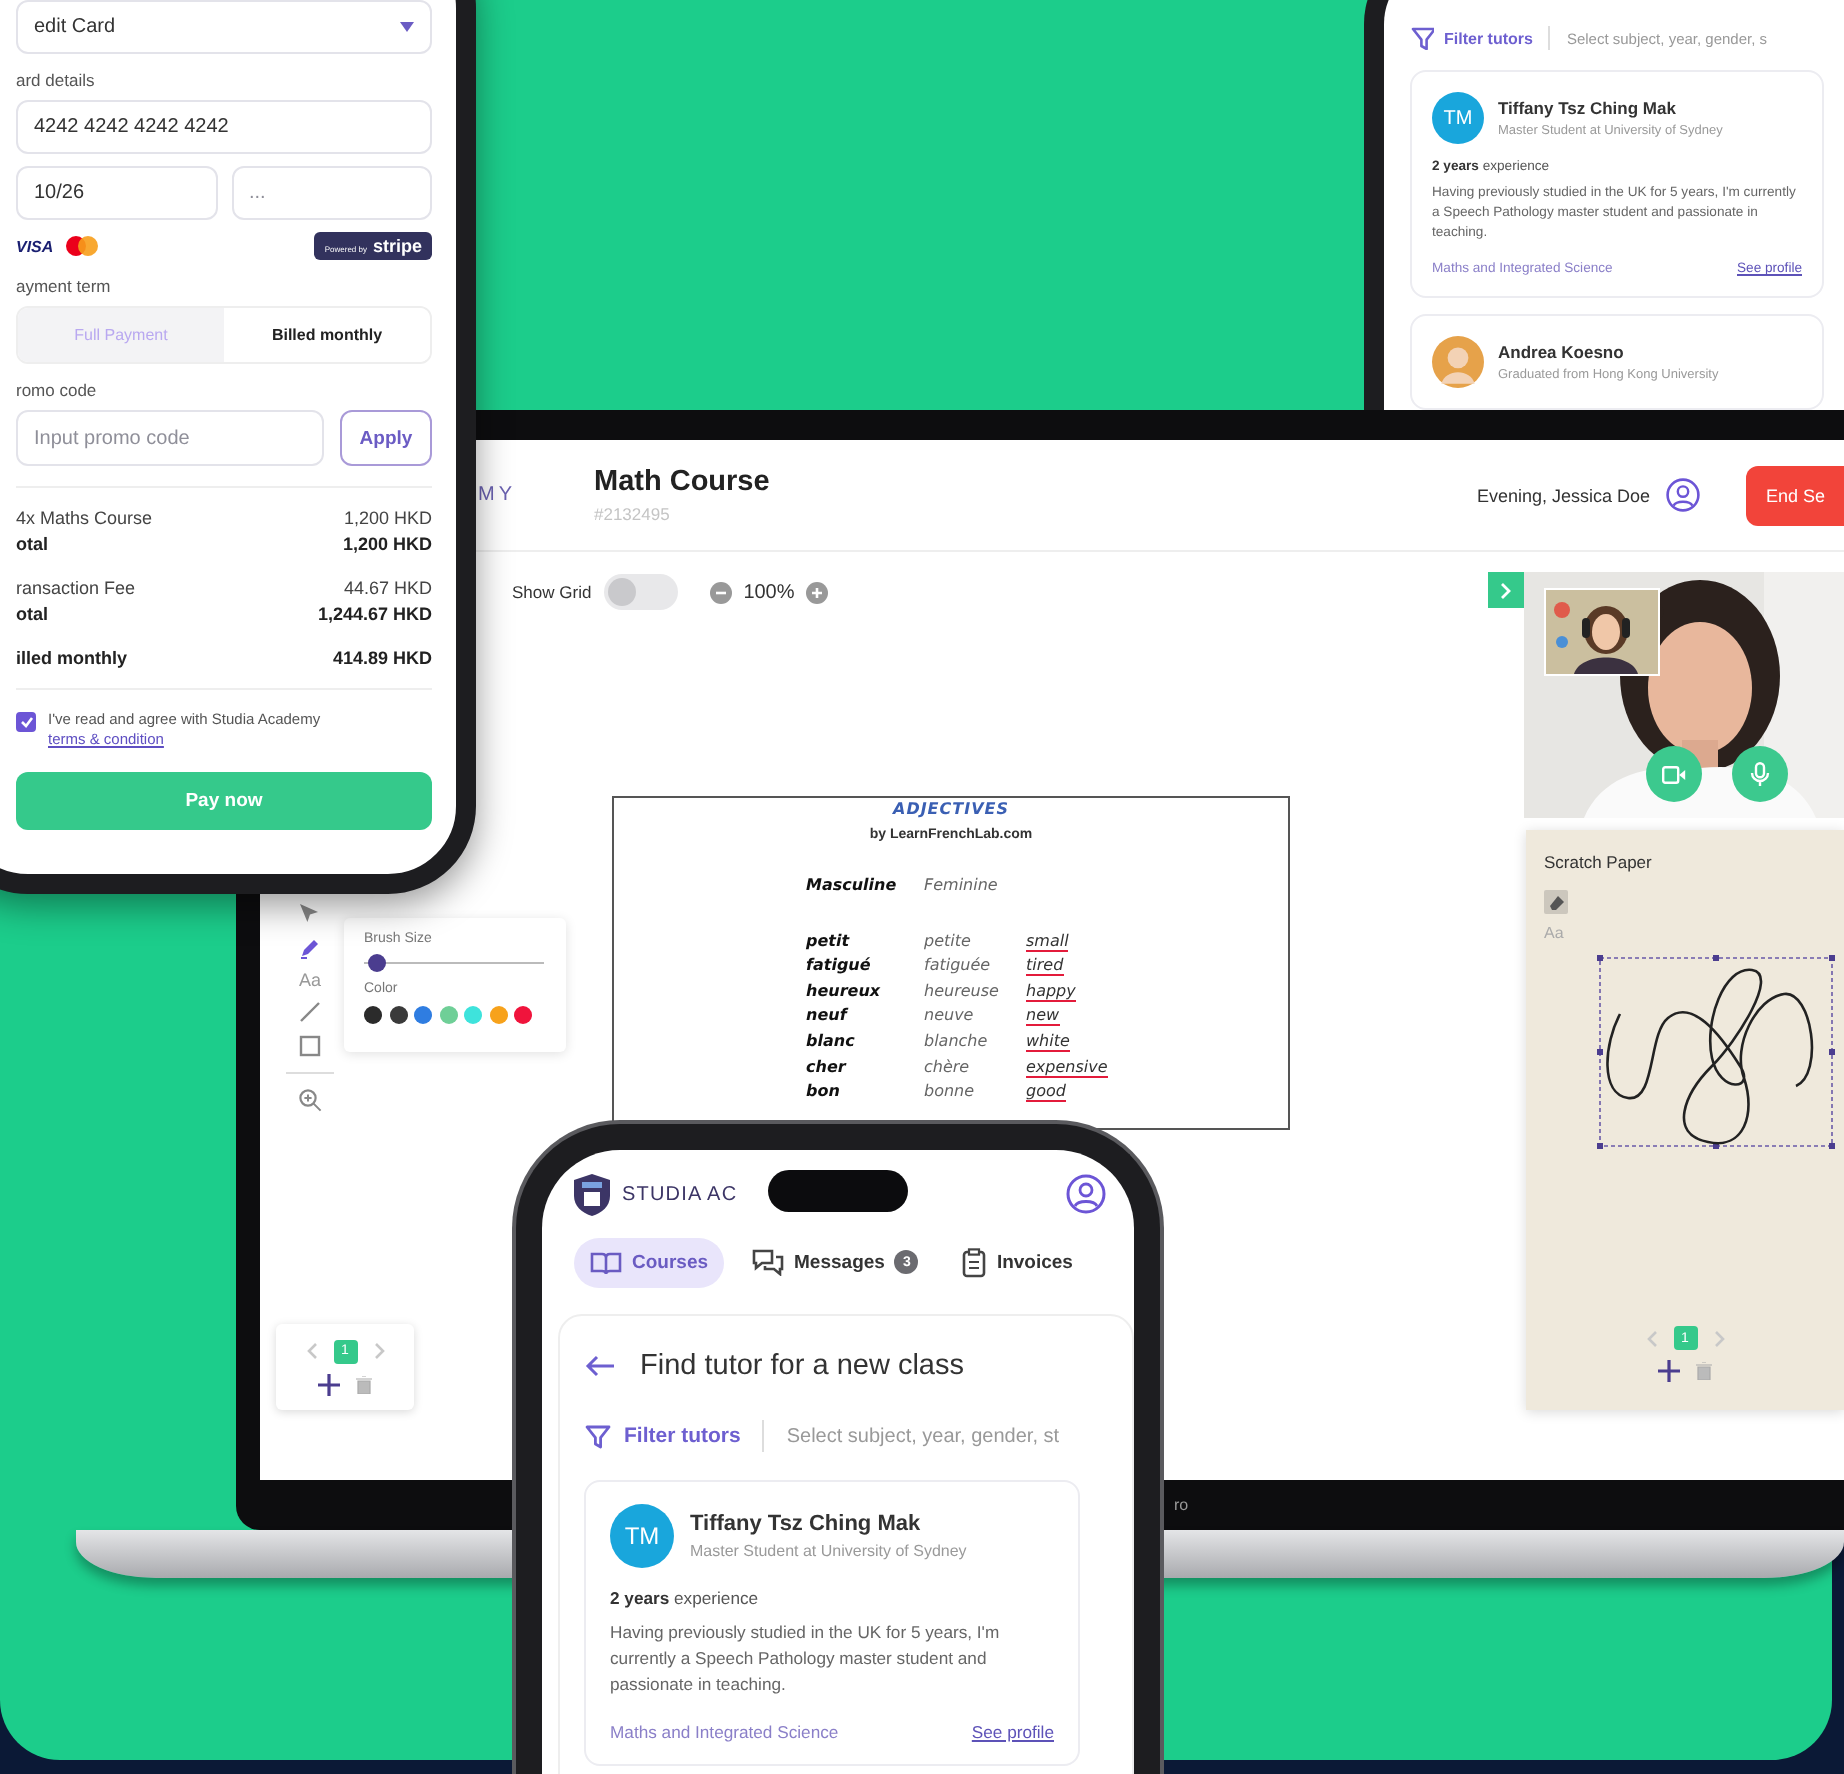 This screenshot has width=1844, height=1774. Describe the element at coordinates (1556, 902) in the screenshot. I see `eraser-icon` at that location.